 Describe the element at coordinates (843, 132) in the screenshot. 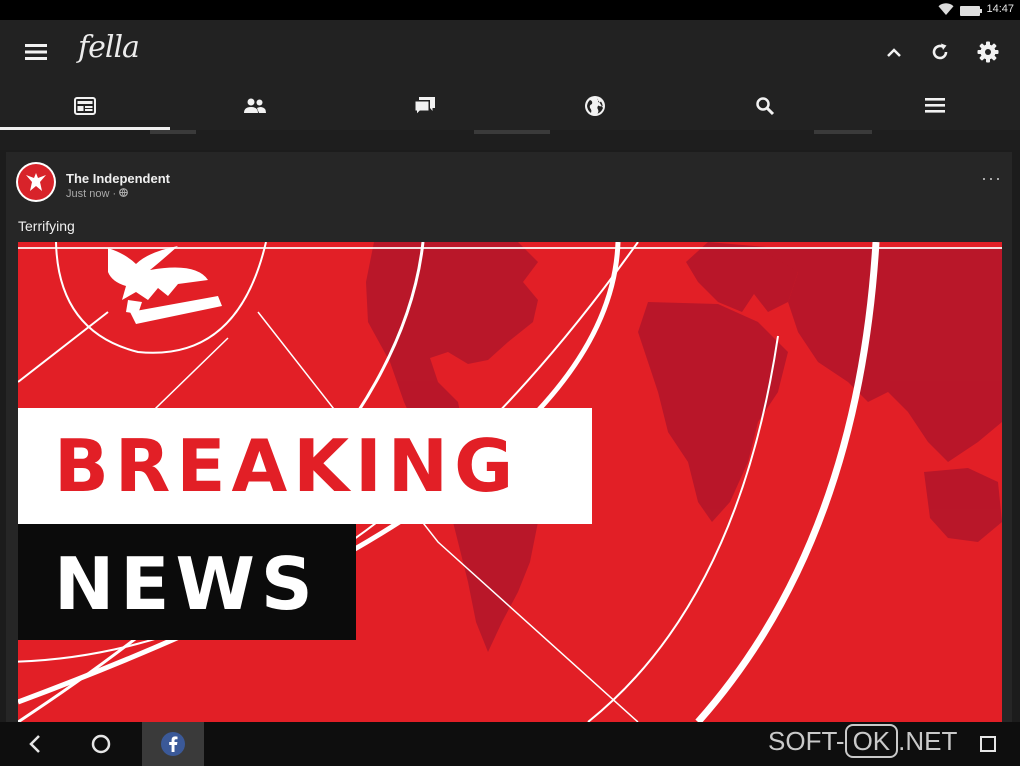

I see `previous-post-share` at that location.